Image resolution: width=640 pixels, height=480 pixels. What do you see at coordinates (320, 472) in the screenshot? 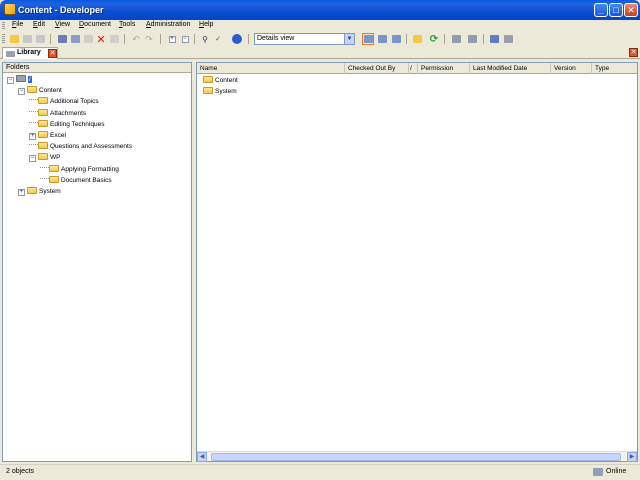
I see `status-bar: 2 objects Online` at bounding box center [320, 472].